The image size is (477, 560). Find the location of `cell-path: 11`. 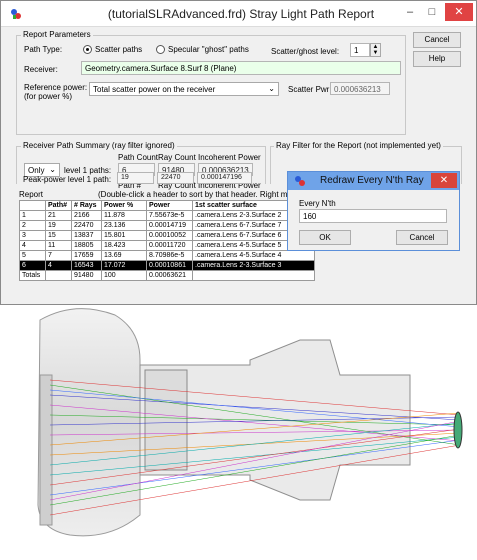

cell-path: 11 is located at coordinates (58, 245).